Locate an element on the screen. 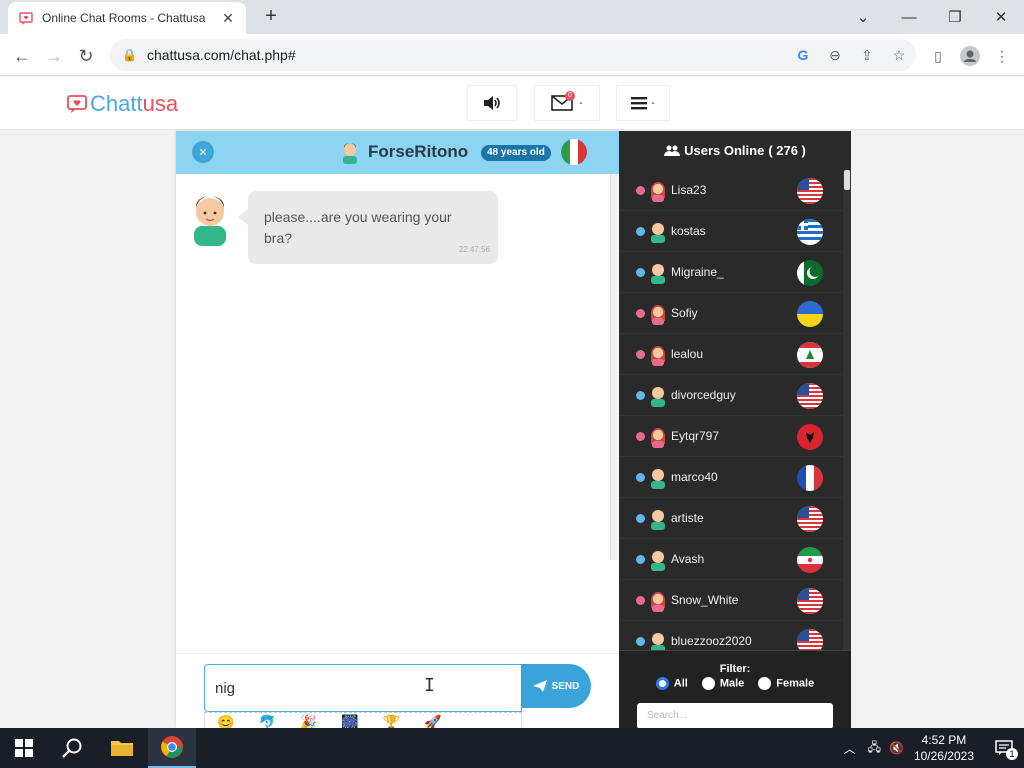 The image size is (1024, 768). user-row: bluezzooz2020 is located at coordinates (731, 635).